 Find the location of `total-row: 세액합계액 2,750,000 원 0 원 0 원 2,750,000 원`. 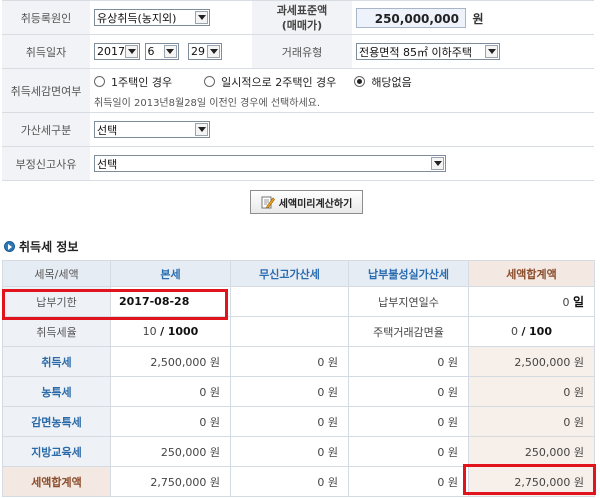

total-row: 세액합계액 2,750,000 원 0 원 0 원 2,750,000 원 is located at coordinates (298, 481).